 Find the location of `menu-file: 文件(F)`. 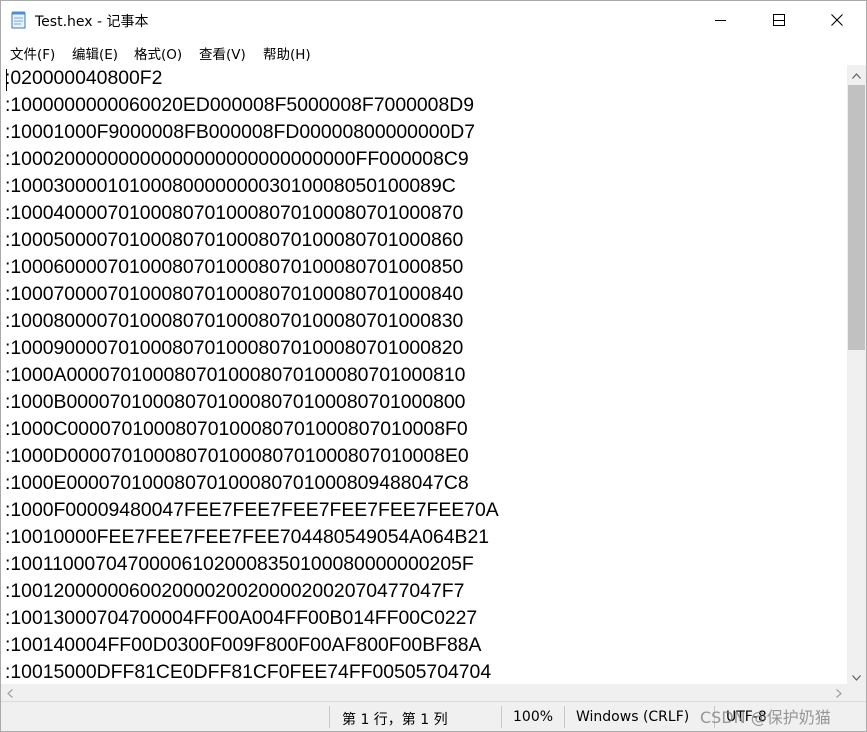

menu-file: 文件(F) is located at coordinates (32, 53).